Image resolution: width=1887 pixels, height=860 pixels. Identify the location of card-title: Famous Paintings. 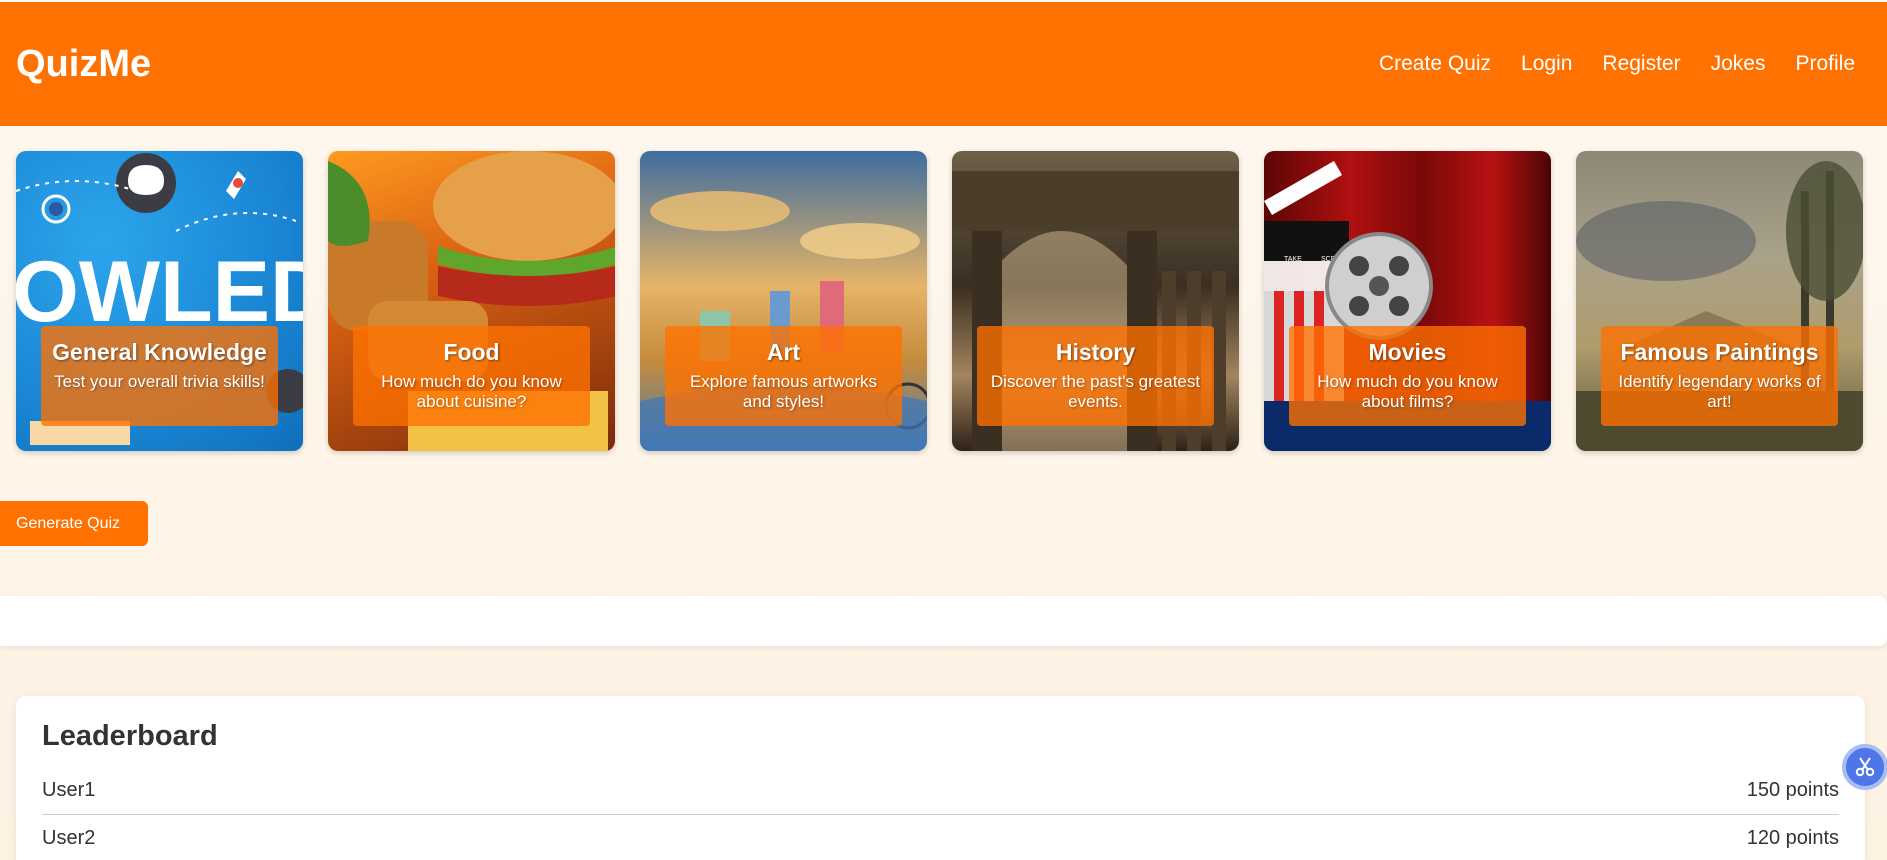
(1719, 352).